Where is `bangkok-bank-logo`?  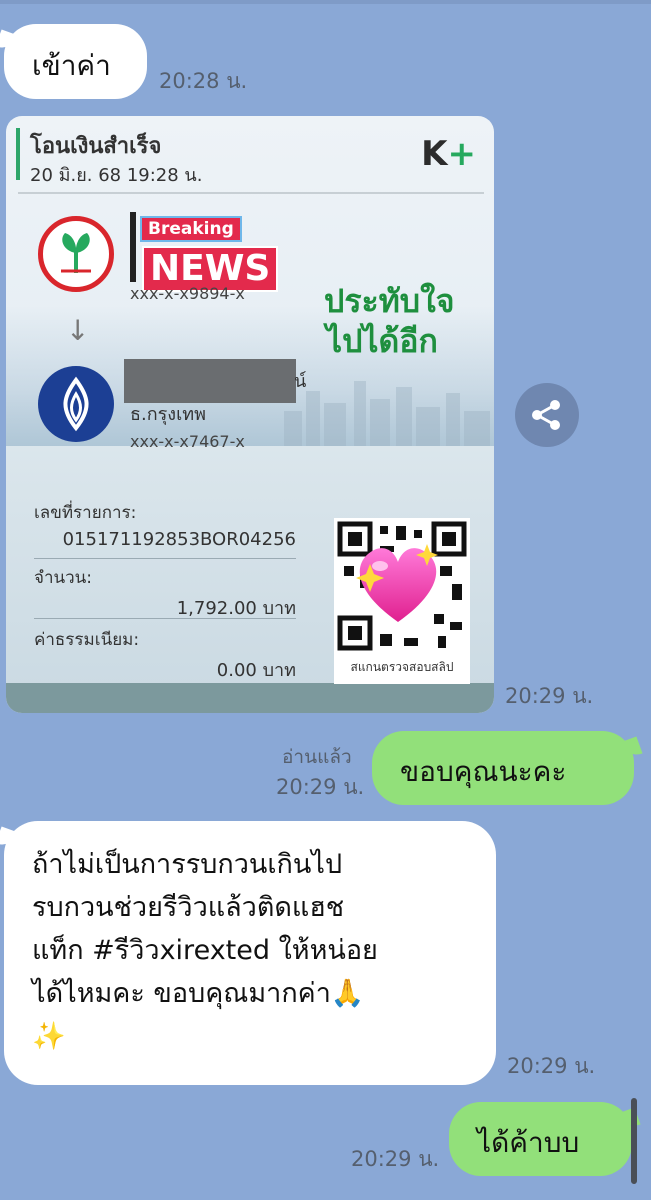
bangkok-bank-logo is located at coordinates (76, 404).